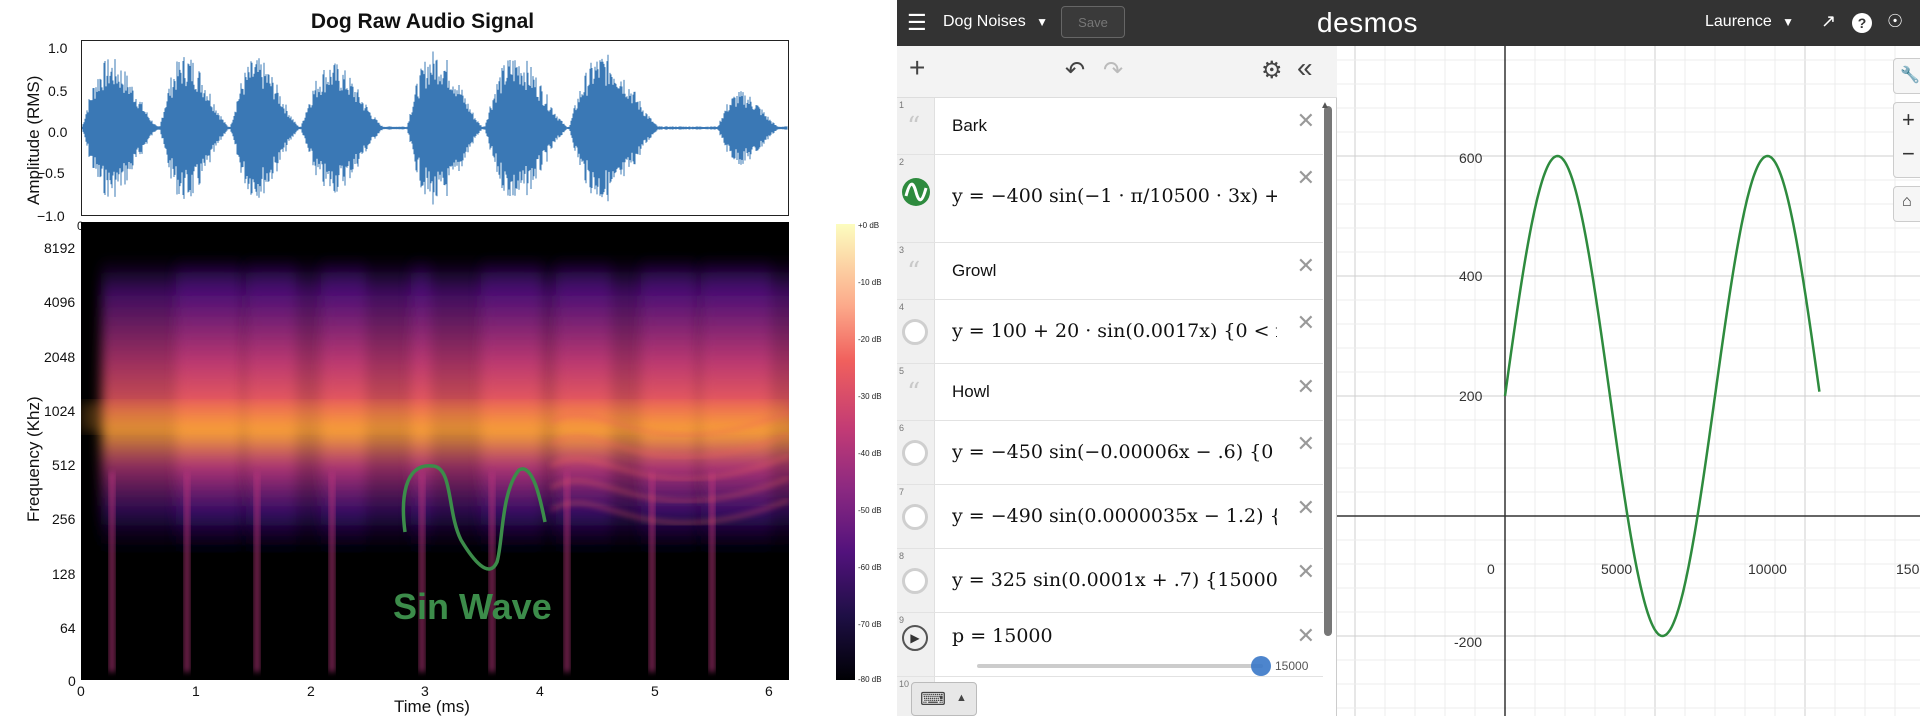 The image size is (1920, 717). What do you see at coordinates (919, 23) in the screenshot?
I see `hamburger-icon: ☰` at bounding box center [919, 23].